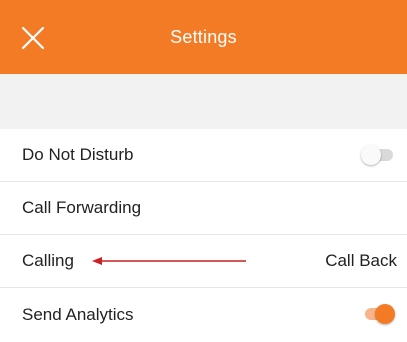  I want to click on setting-label: Send Analytics, so click(78, 314).